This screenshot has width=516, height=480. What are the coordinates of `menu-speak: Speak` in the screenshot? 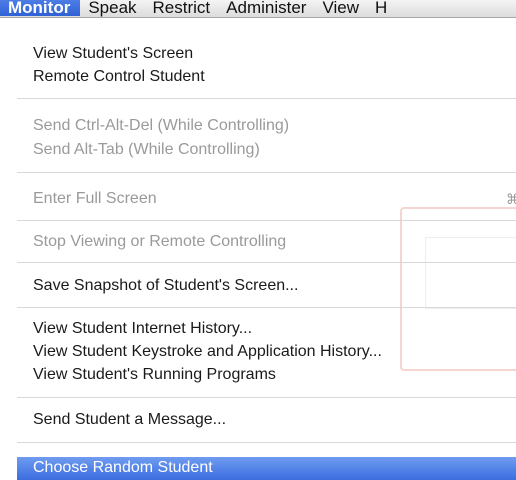 It's located at (112, 8).